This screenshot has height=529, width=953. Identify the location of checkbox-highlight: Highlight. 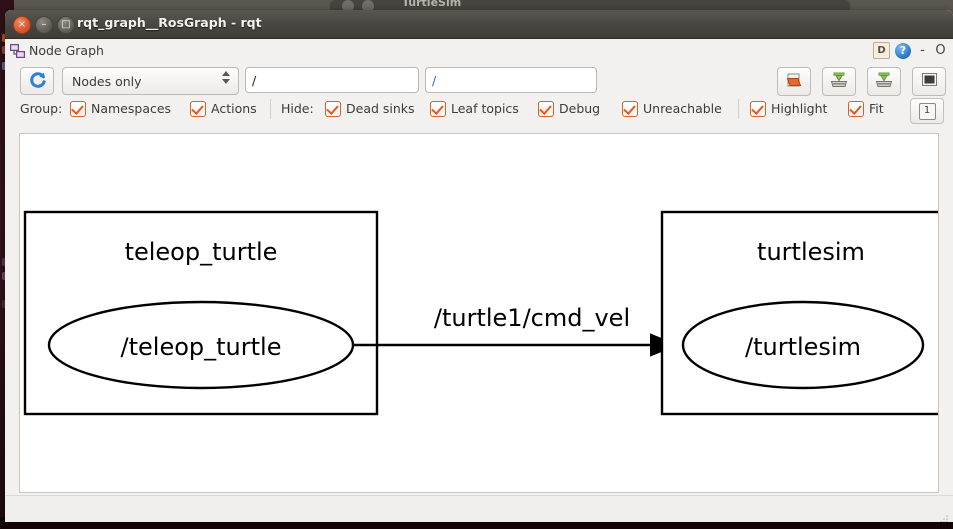
(788, 109).